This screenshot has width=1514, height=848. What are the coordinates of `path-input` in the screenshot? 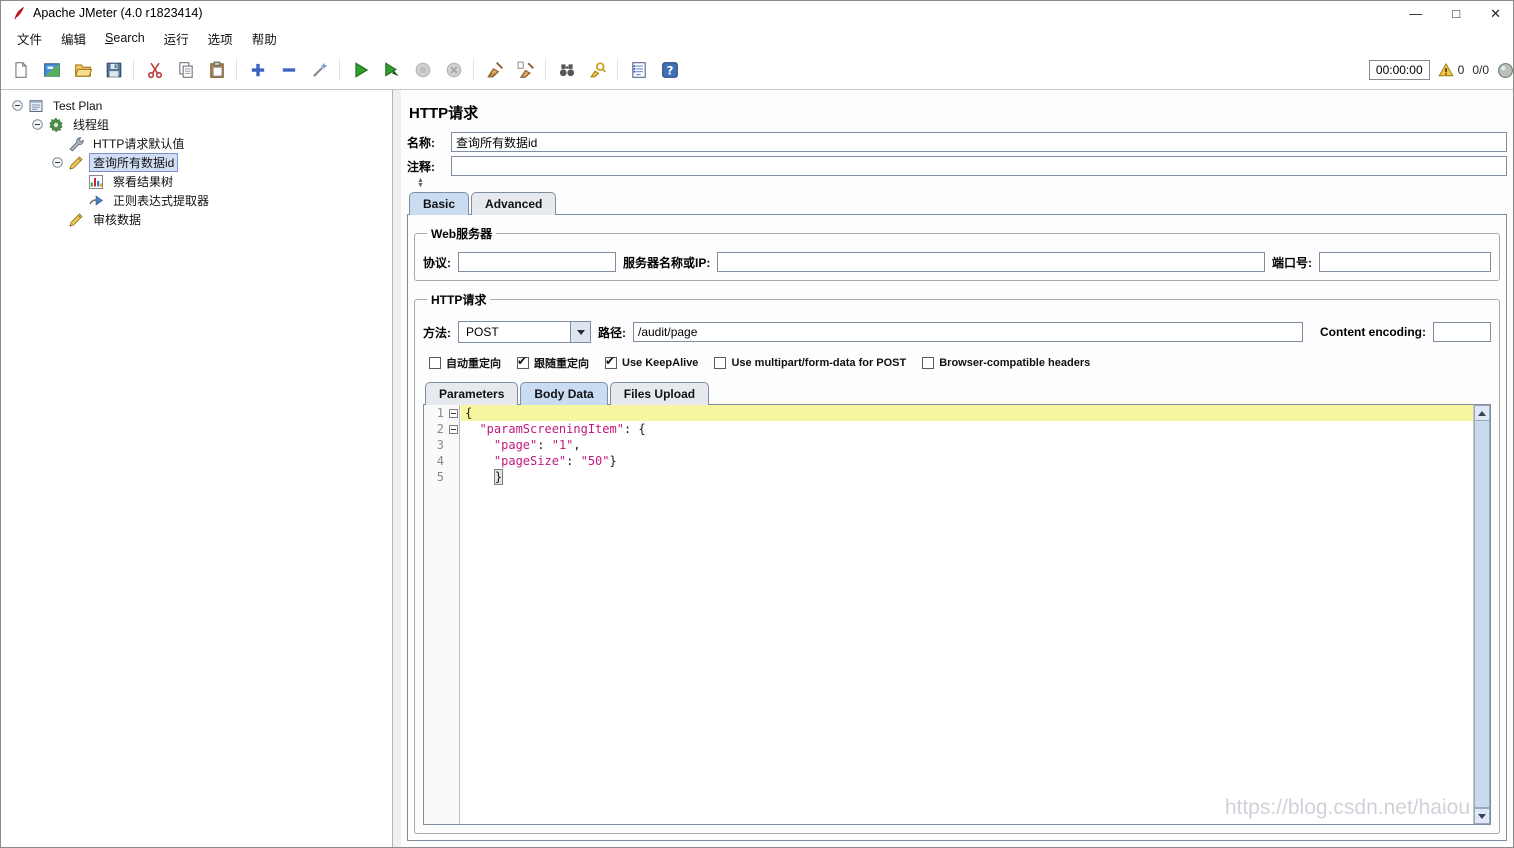 It's located at (968, 332).